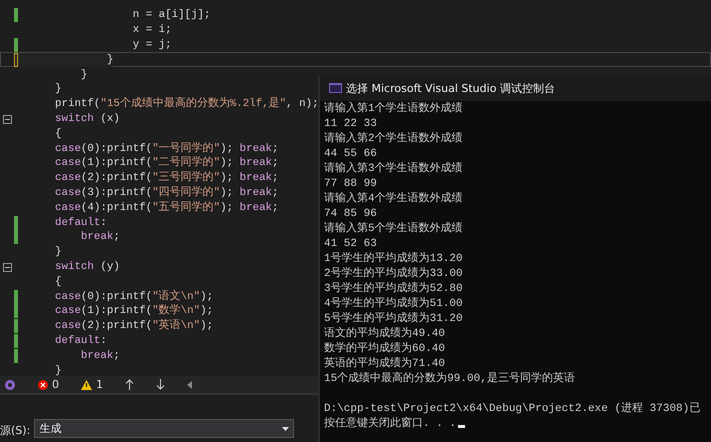 The height and width of the screenshot is (442, 711). Describe the element at coordinates (350, 124) in the screenshot. I see `console-text: 11 22 33` at that location.